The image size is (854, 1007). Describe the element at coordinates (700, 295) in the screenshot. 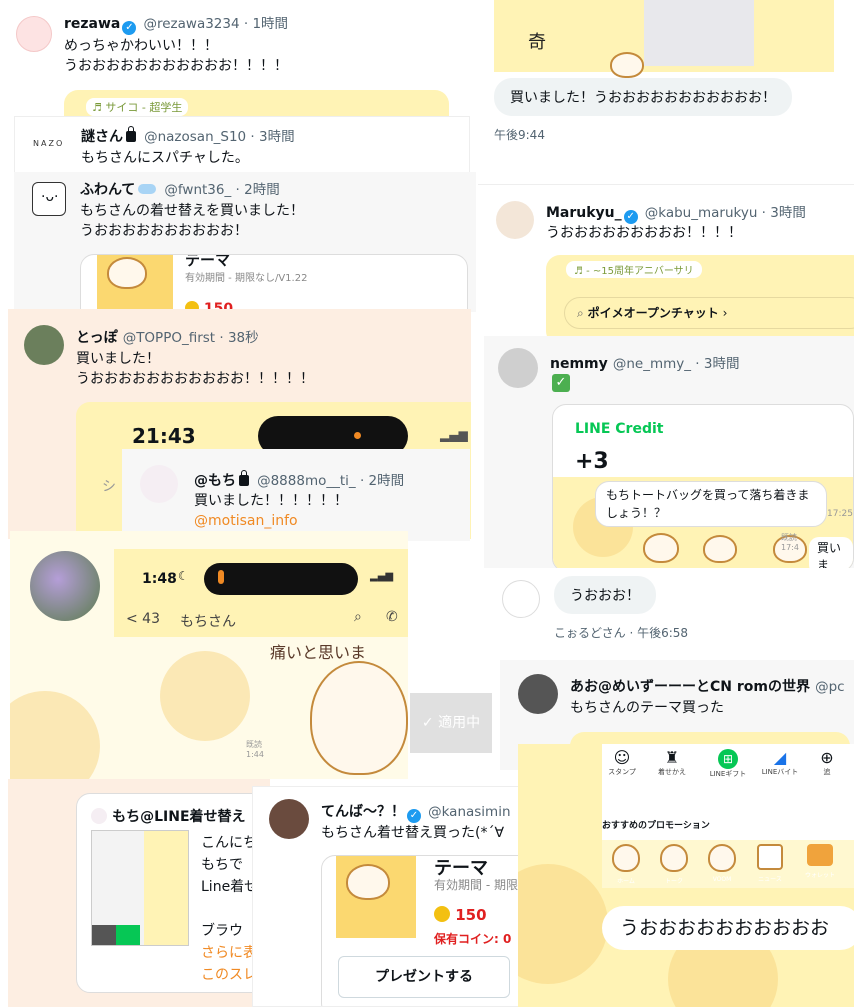

I see `media-card: ♬ - ~15周年アニバーサリ ⌕ ポイメオープンチャット ›` at that location.